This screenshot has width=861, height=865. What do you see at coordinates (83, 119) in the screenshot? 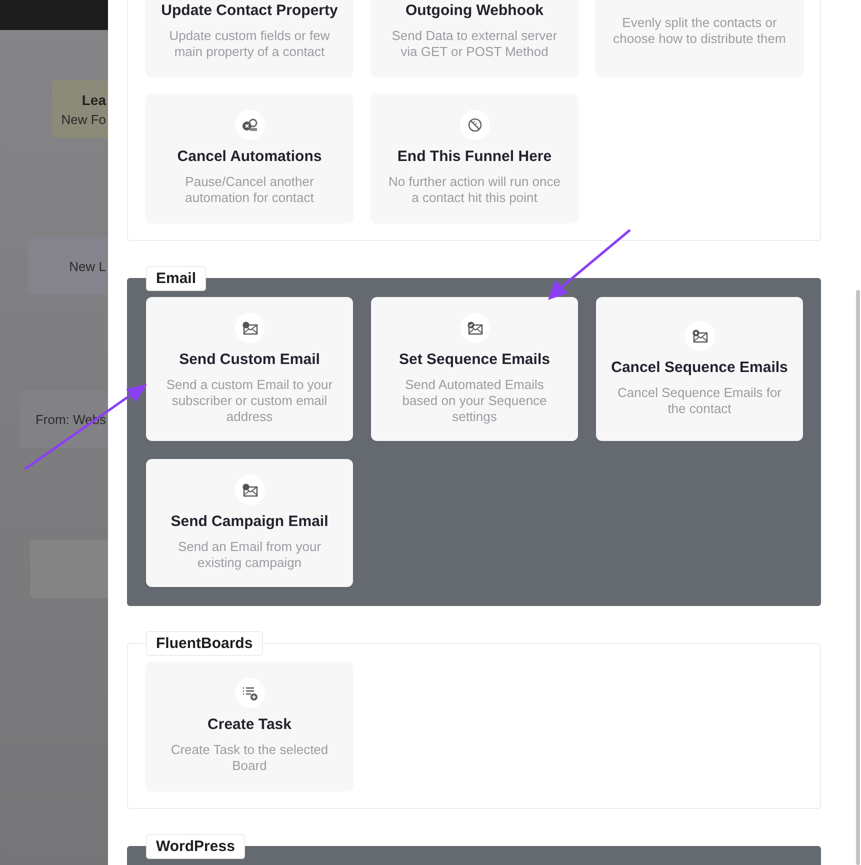
I see `node-subtitle: New Fo` at bounding box center [83, 119].